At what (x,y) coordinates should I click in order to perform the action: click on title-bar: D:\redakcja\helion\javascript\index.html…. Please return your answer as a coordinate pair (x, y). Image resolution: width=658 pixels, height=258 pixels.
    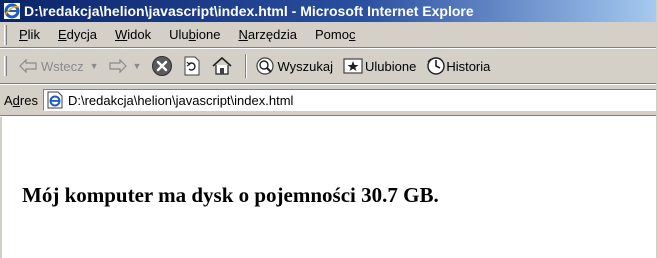
    Looking at the image, I should click on (329, 11).